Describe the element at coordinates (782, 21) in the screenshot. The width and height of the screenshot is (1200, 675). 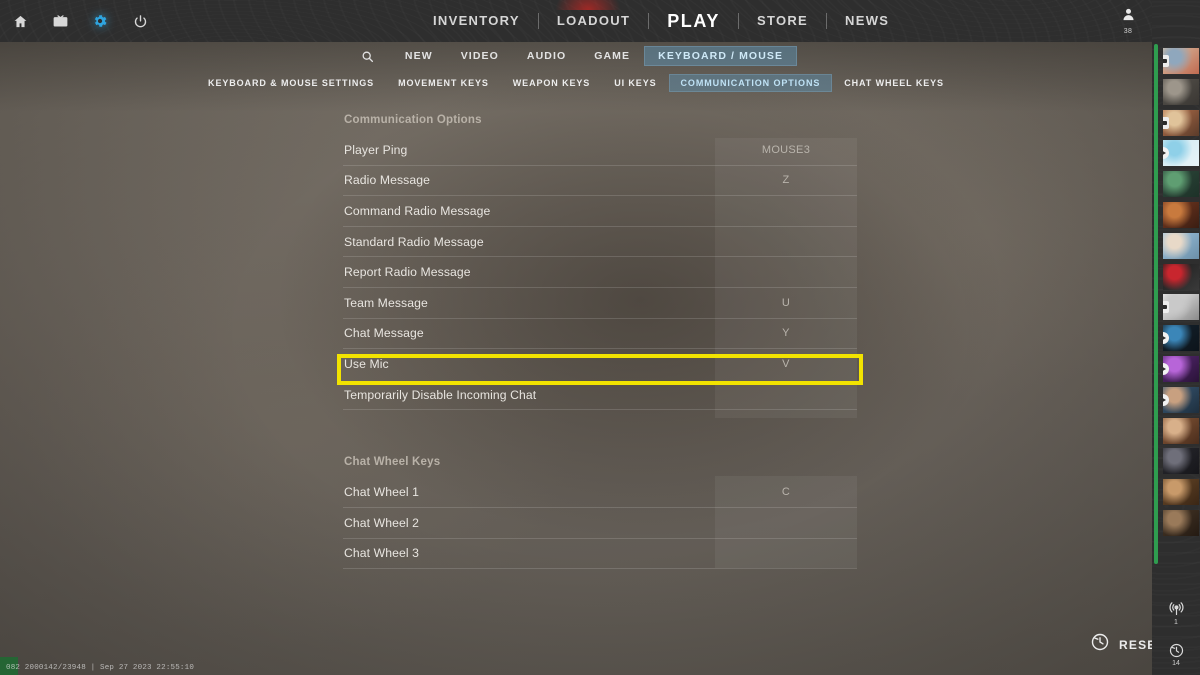
I see `nav-item-store: STORE` at that location.